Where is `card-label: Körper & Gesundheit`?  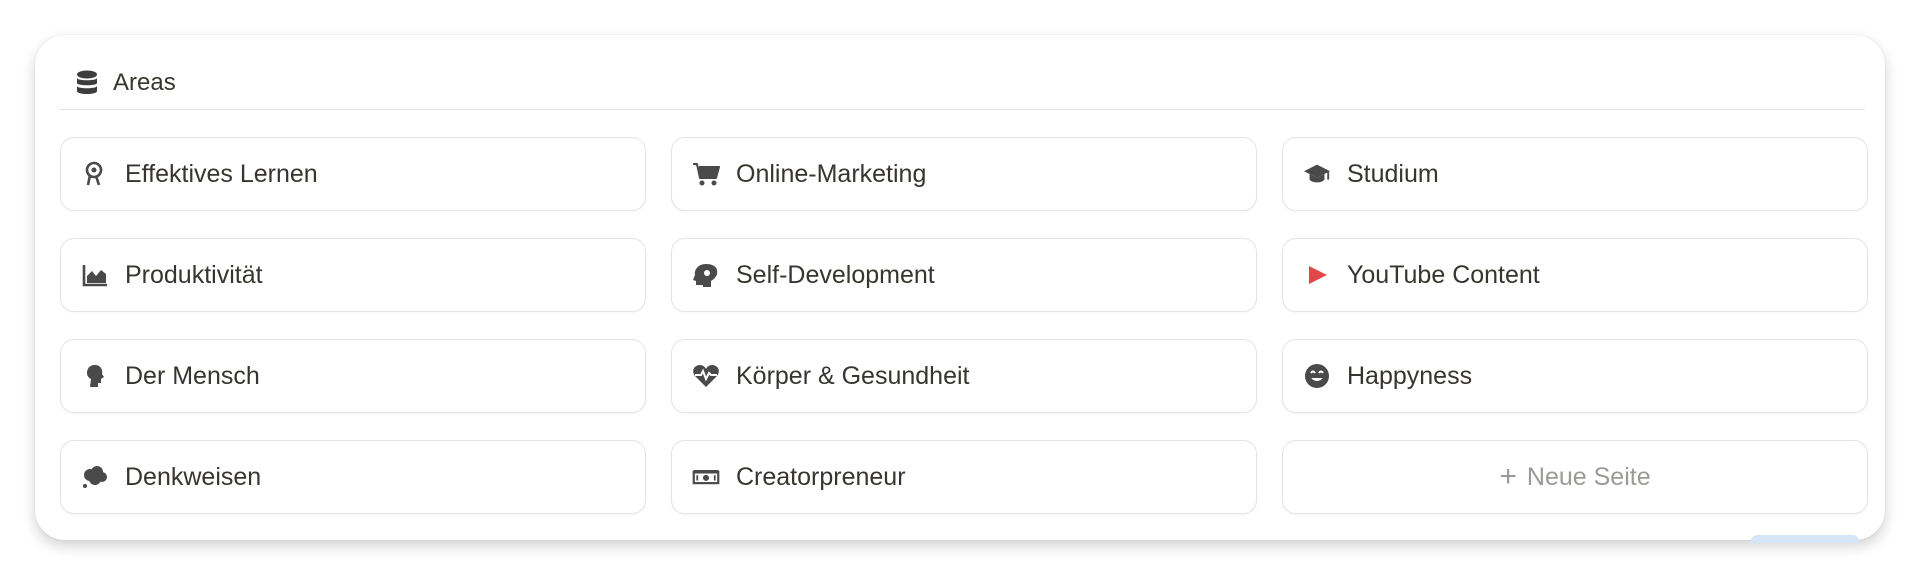
card-label: Körper & Gesundheit is located at coordinates (853, 375).